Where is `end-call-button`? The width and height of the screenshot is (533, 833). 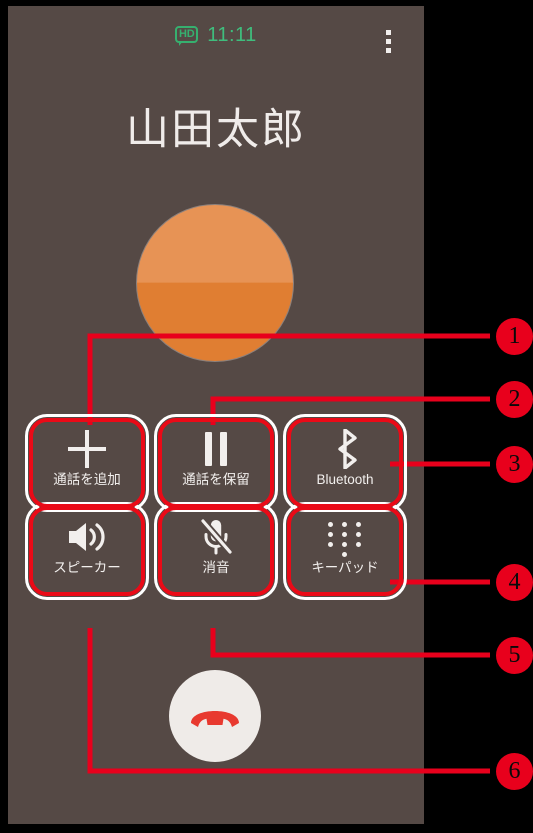 end-call-button is located at coordinates (215, 716).